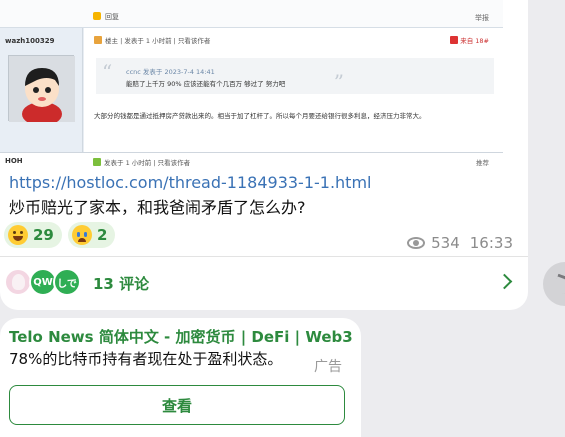  Describe the element at coordinates (112, 17) in the screenshot. I see `forum-reply-label: 回复` at that location.